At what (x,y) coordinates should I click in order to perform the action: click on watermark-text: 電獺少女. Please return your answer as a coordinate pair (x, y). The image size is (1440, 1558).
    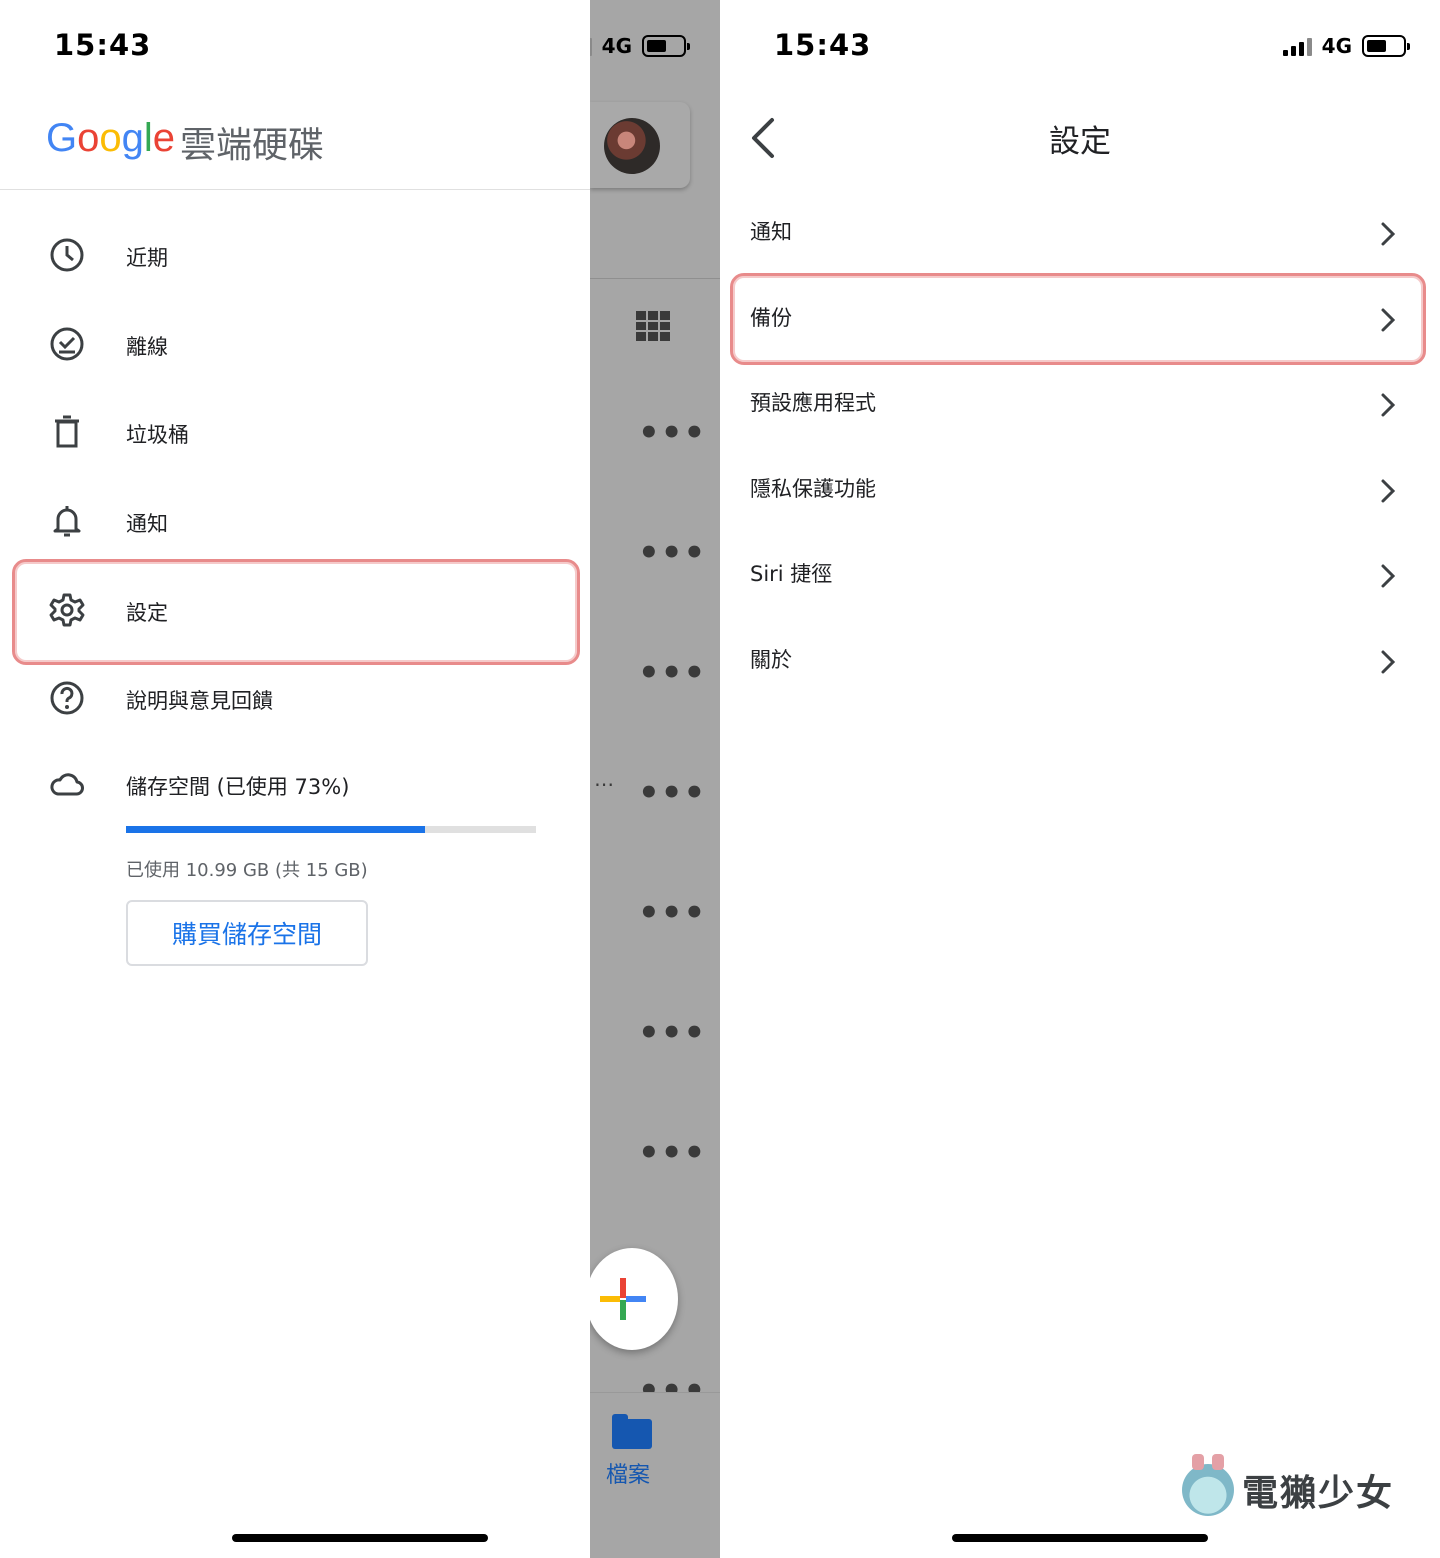
    Looking at the image, I should click on (1318, 1493).